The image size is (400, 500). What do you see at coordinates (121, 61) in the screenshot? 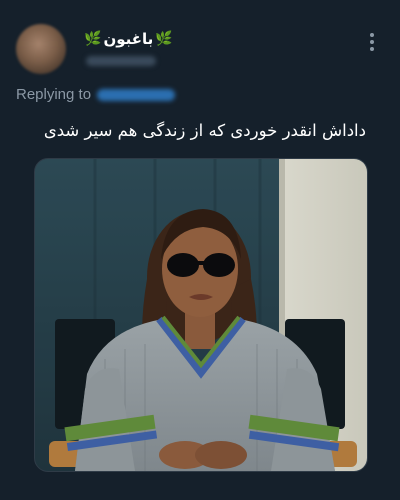
I see `author-handle-blurred` at bounding box center [121, 61].